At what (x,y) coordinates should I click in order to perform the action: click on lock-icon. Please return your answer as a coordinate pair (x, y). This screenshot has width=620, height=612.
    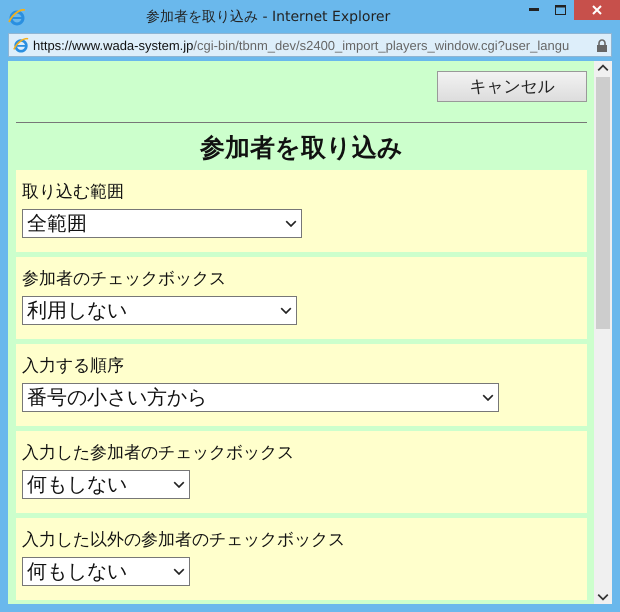
    Looking at the image, I should click on (602, 45).